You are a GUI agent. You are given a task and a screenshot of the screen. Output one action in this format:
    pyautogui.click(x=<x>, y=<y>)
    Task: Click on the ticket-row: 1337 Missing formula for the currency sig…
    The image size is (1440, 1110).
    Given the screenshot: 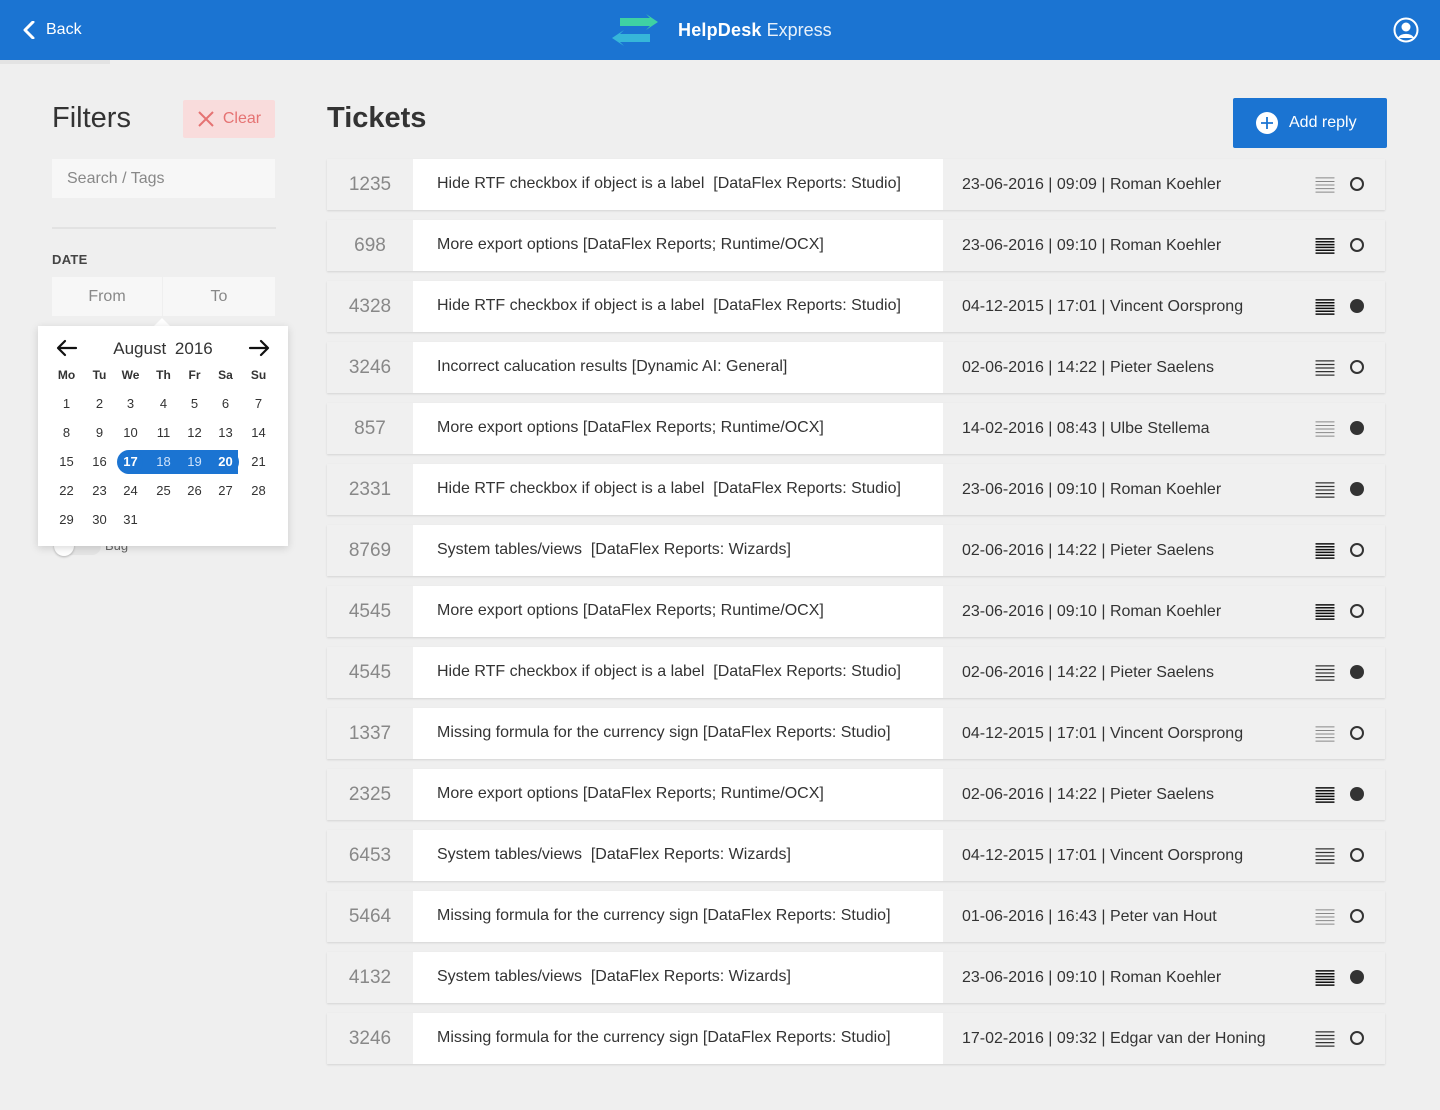 What is the action you would take?
    pyautogui.click(x=856, y=733)
    